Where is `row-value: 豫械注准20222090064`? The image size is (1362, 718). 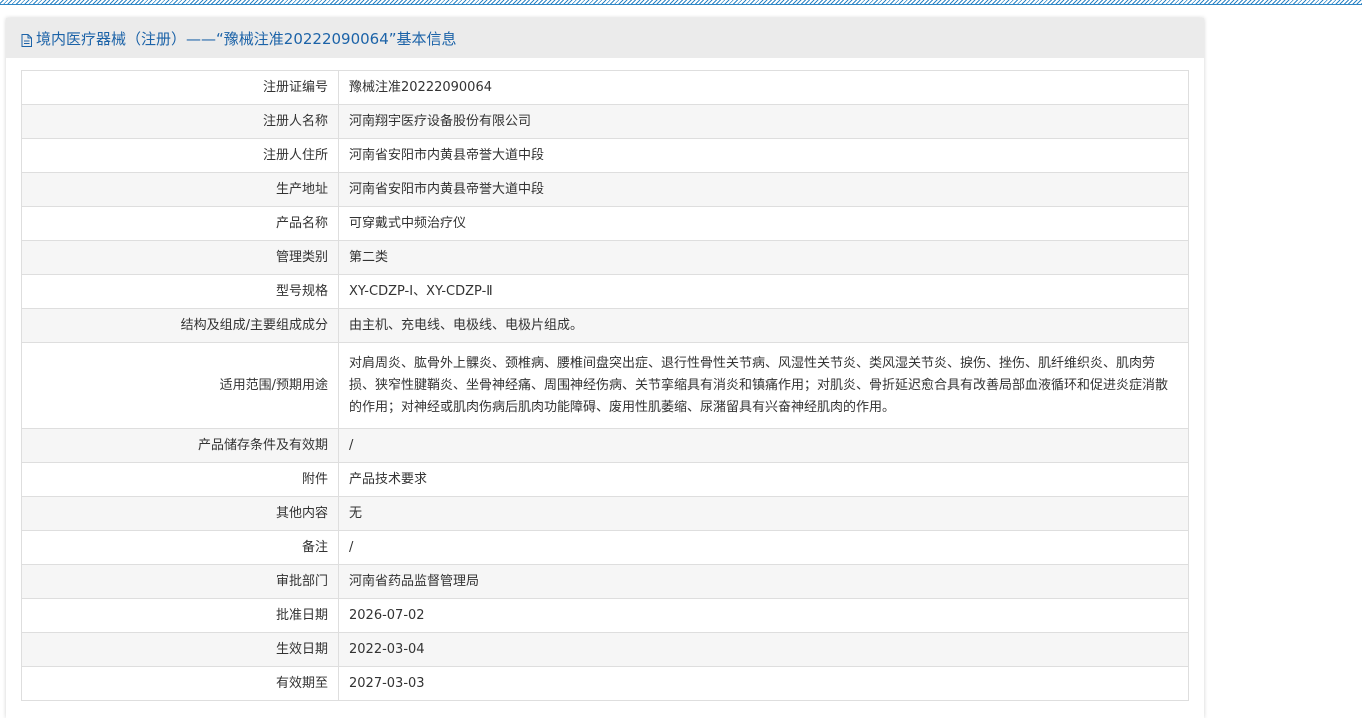
row-value: 豫械注准20222090064 is located at coordinates (763, 87).